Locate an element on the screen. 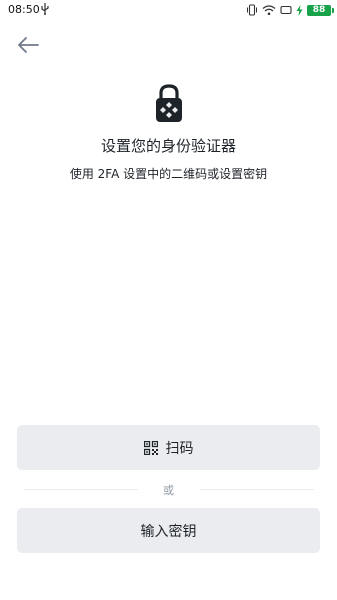 Image resolution: width=337 pixels, height=600 pixels. back-button is located at coordinates (28, 45).